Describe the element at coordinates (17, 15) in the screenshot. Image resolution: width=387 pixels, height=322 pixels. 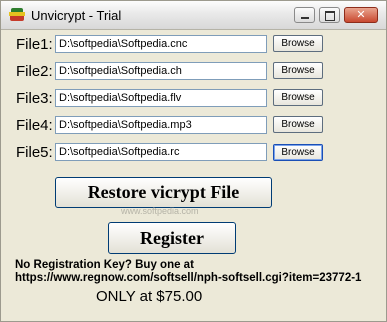
I see `app-icon` at that location.